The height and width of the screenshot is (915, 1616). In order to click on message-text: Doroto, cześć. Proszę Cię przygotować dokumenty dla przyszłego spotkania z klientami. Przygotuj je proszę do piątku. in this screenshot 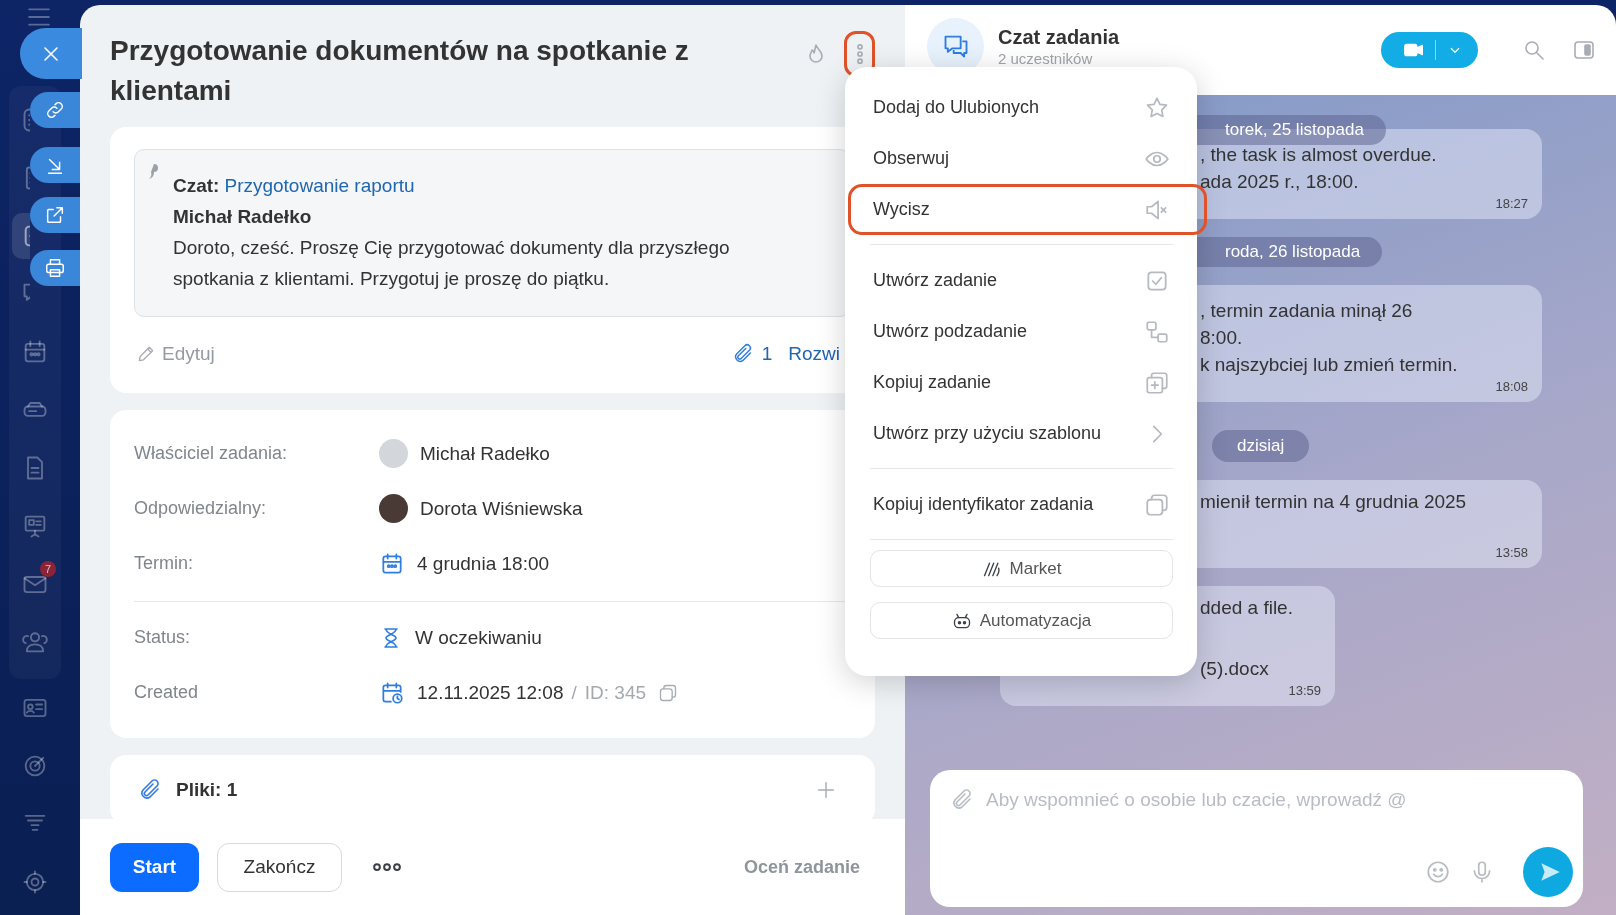, I will do `click(452, 263)`.